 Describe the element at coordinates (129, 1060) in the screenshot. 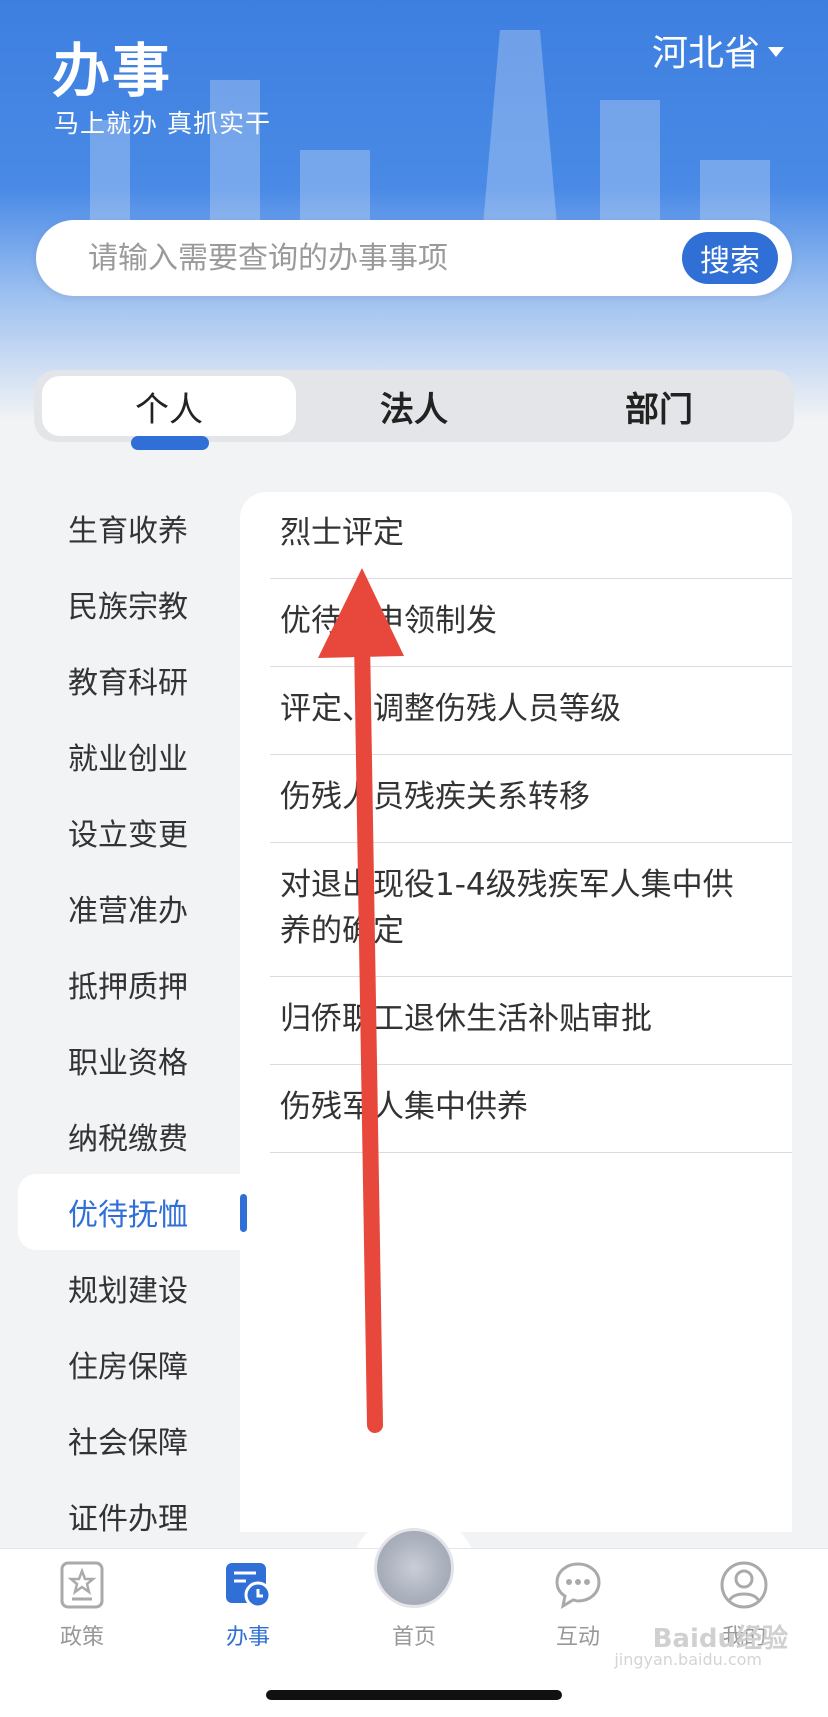

I see `sidebar-item: 职业资格` at that location.